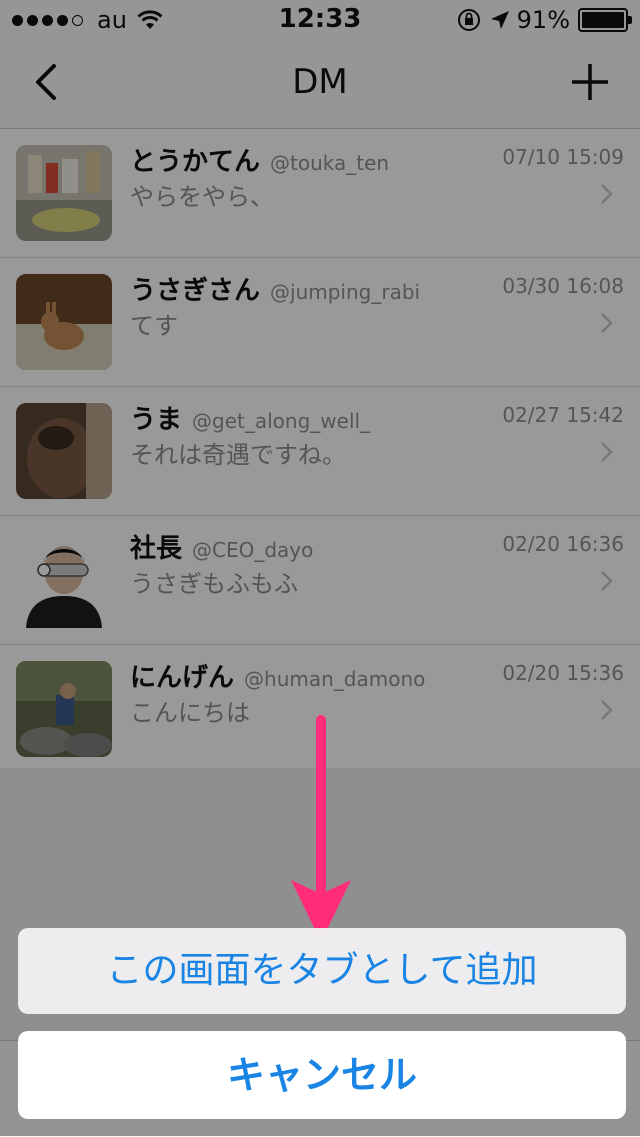 This screenshot has height=1137, width=640. I want to click on cancel-button: キャンセル, so click(322, 1075).